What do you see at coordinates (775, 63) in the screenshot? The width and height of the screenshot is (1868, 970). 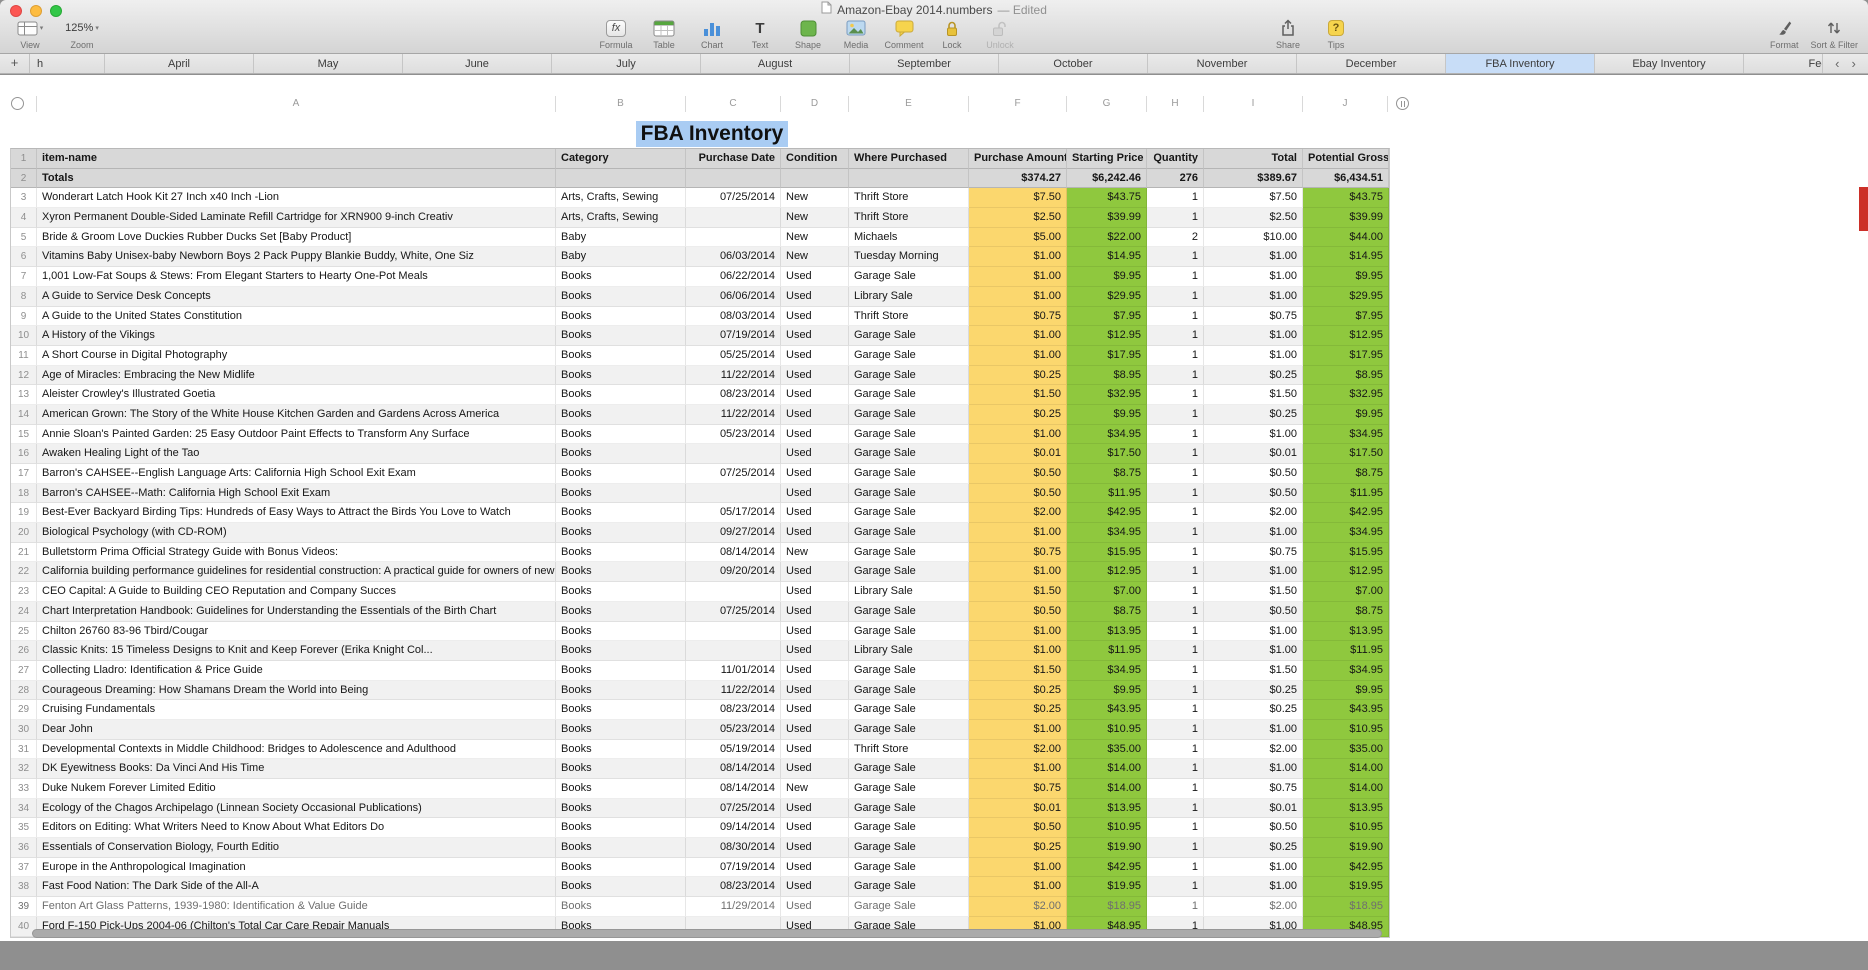 I see `sheet-tab-august: August` at bounding box center [775, 63].